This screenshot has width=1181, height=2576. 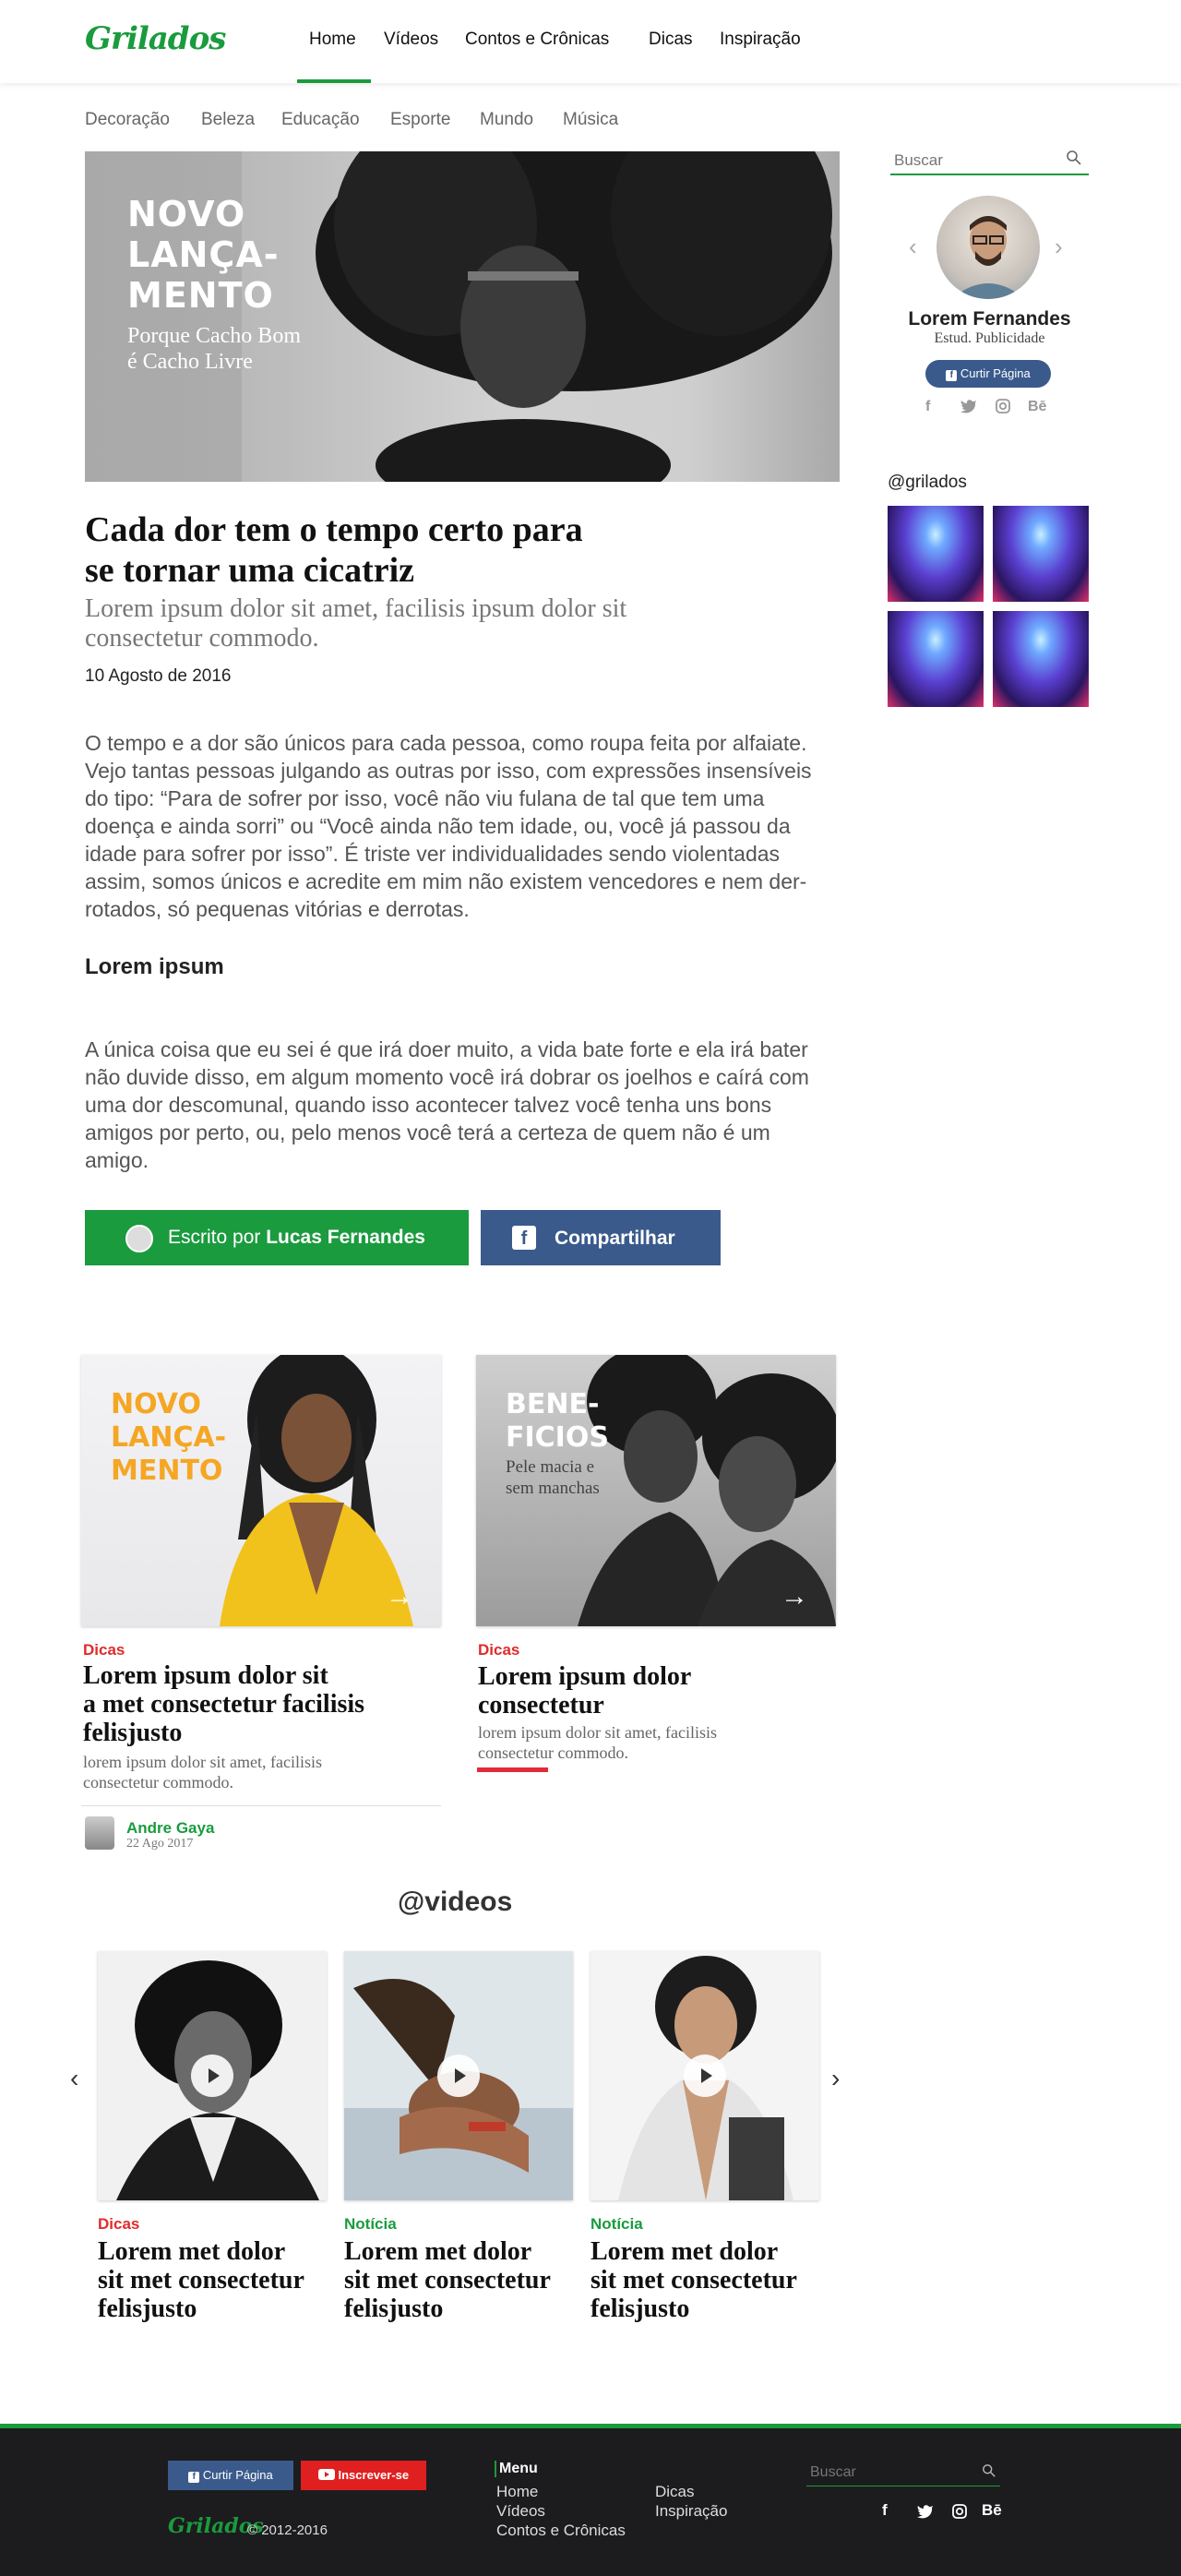 What do you see at coordinates (590, 120) in the screenshot?
I see `subnav-musica: Música` at bounding box center [590, 120].